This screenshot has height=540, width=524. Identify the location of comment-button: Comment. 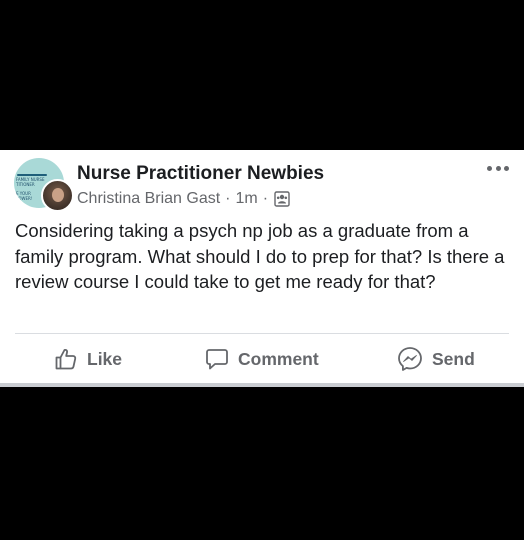
(262, 359).